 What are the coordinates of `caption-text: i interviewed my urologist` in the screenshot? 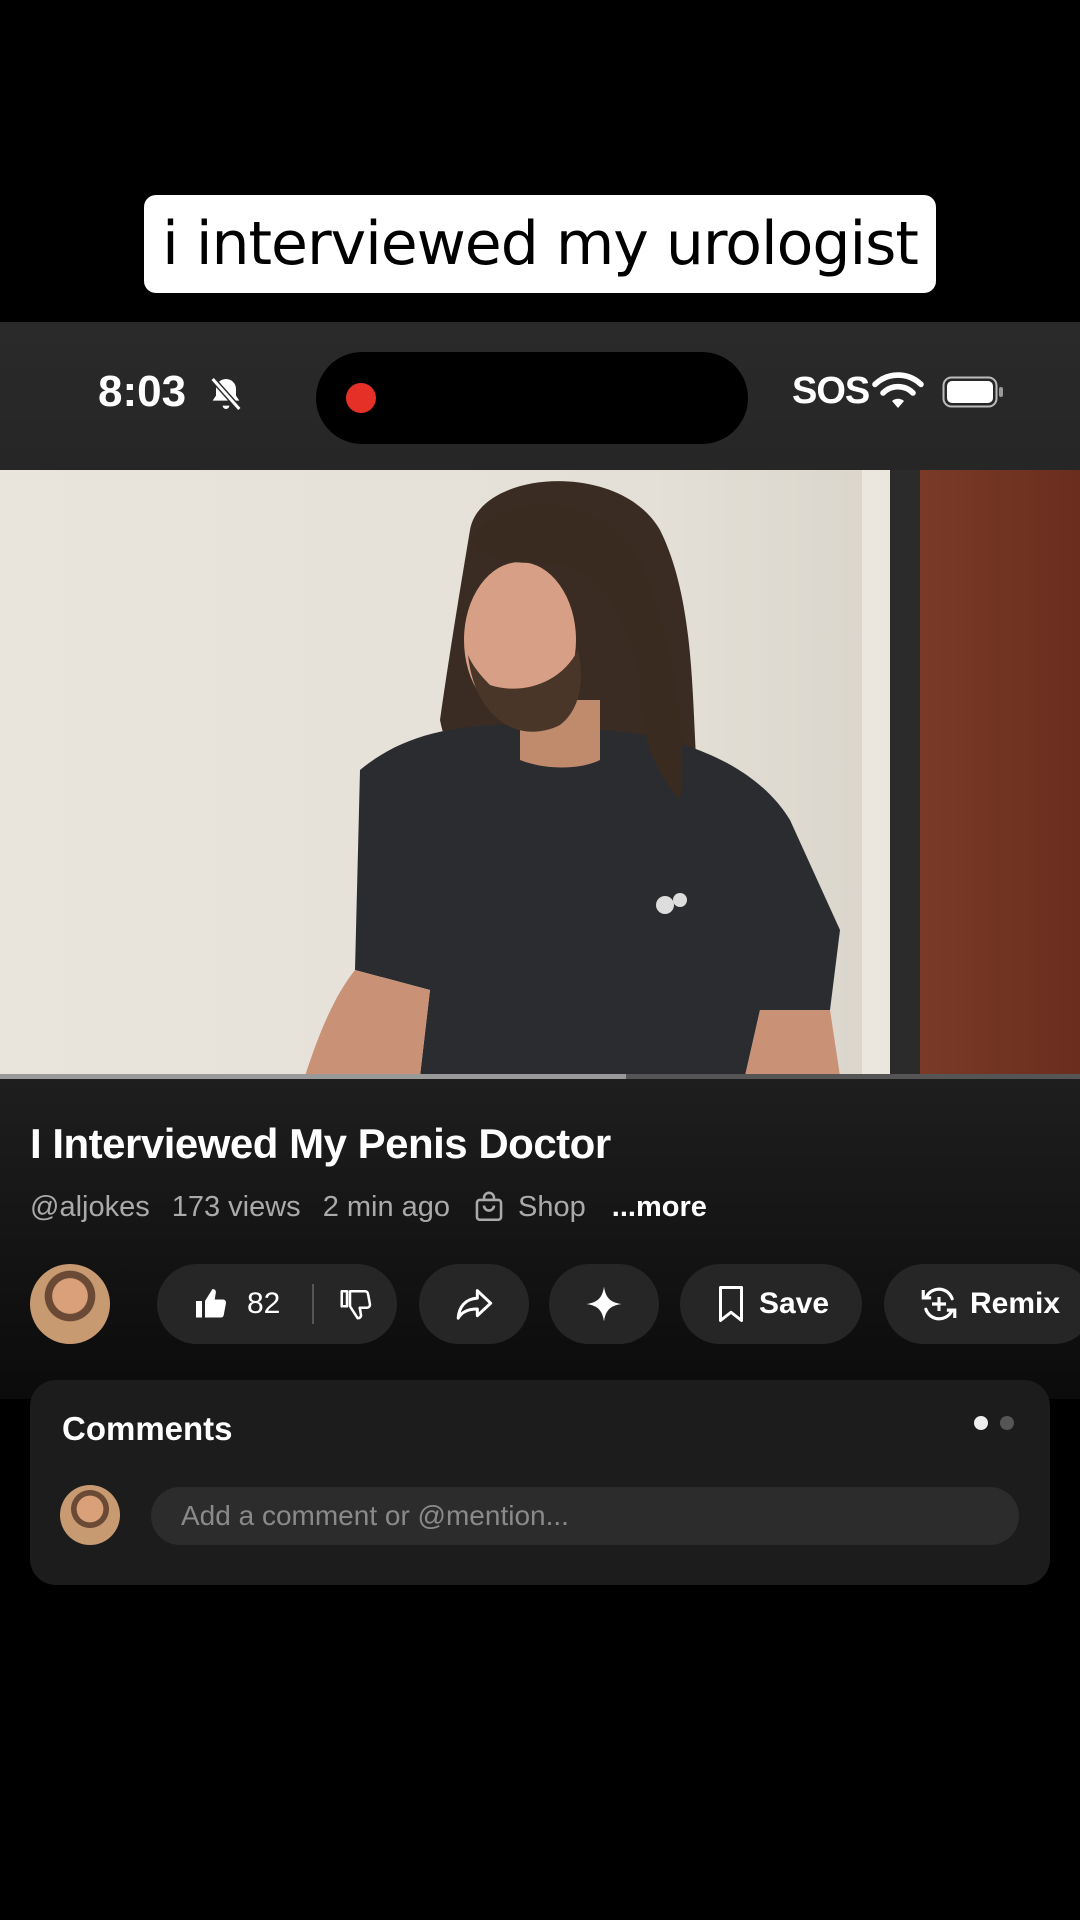 It's located at (540, 244).